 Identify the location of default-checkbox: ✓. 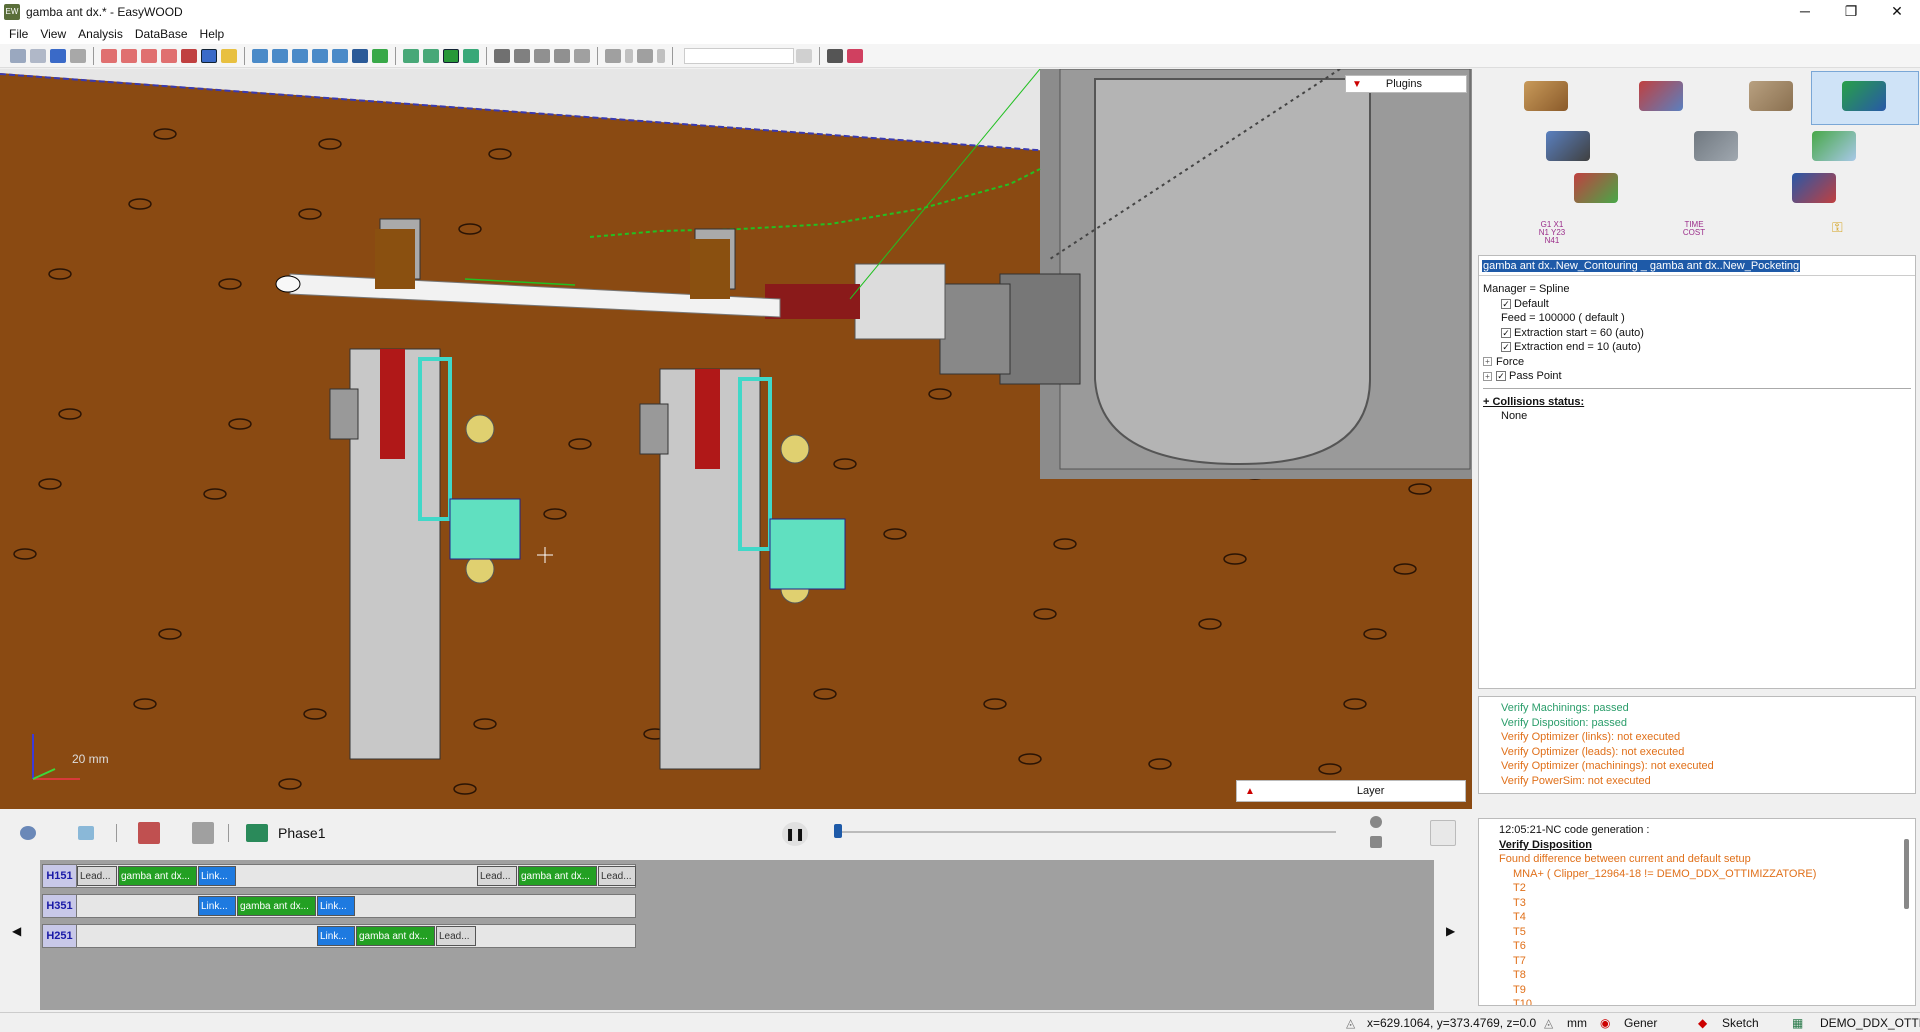
(1506, 303).